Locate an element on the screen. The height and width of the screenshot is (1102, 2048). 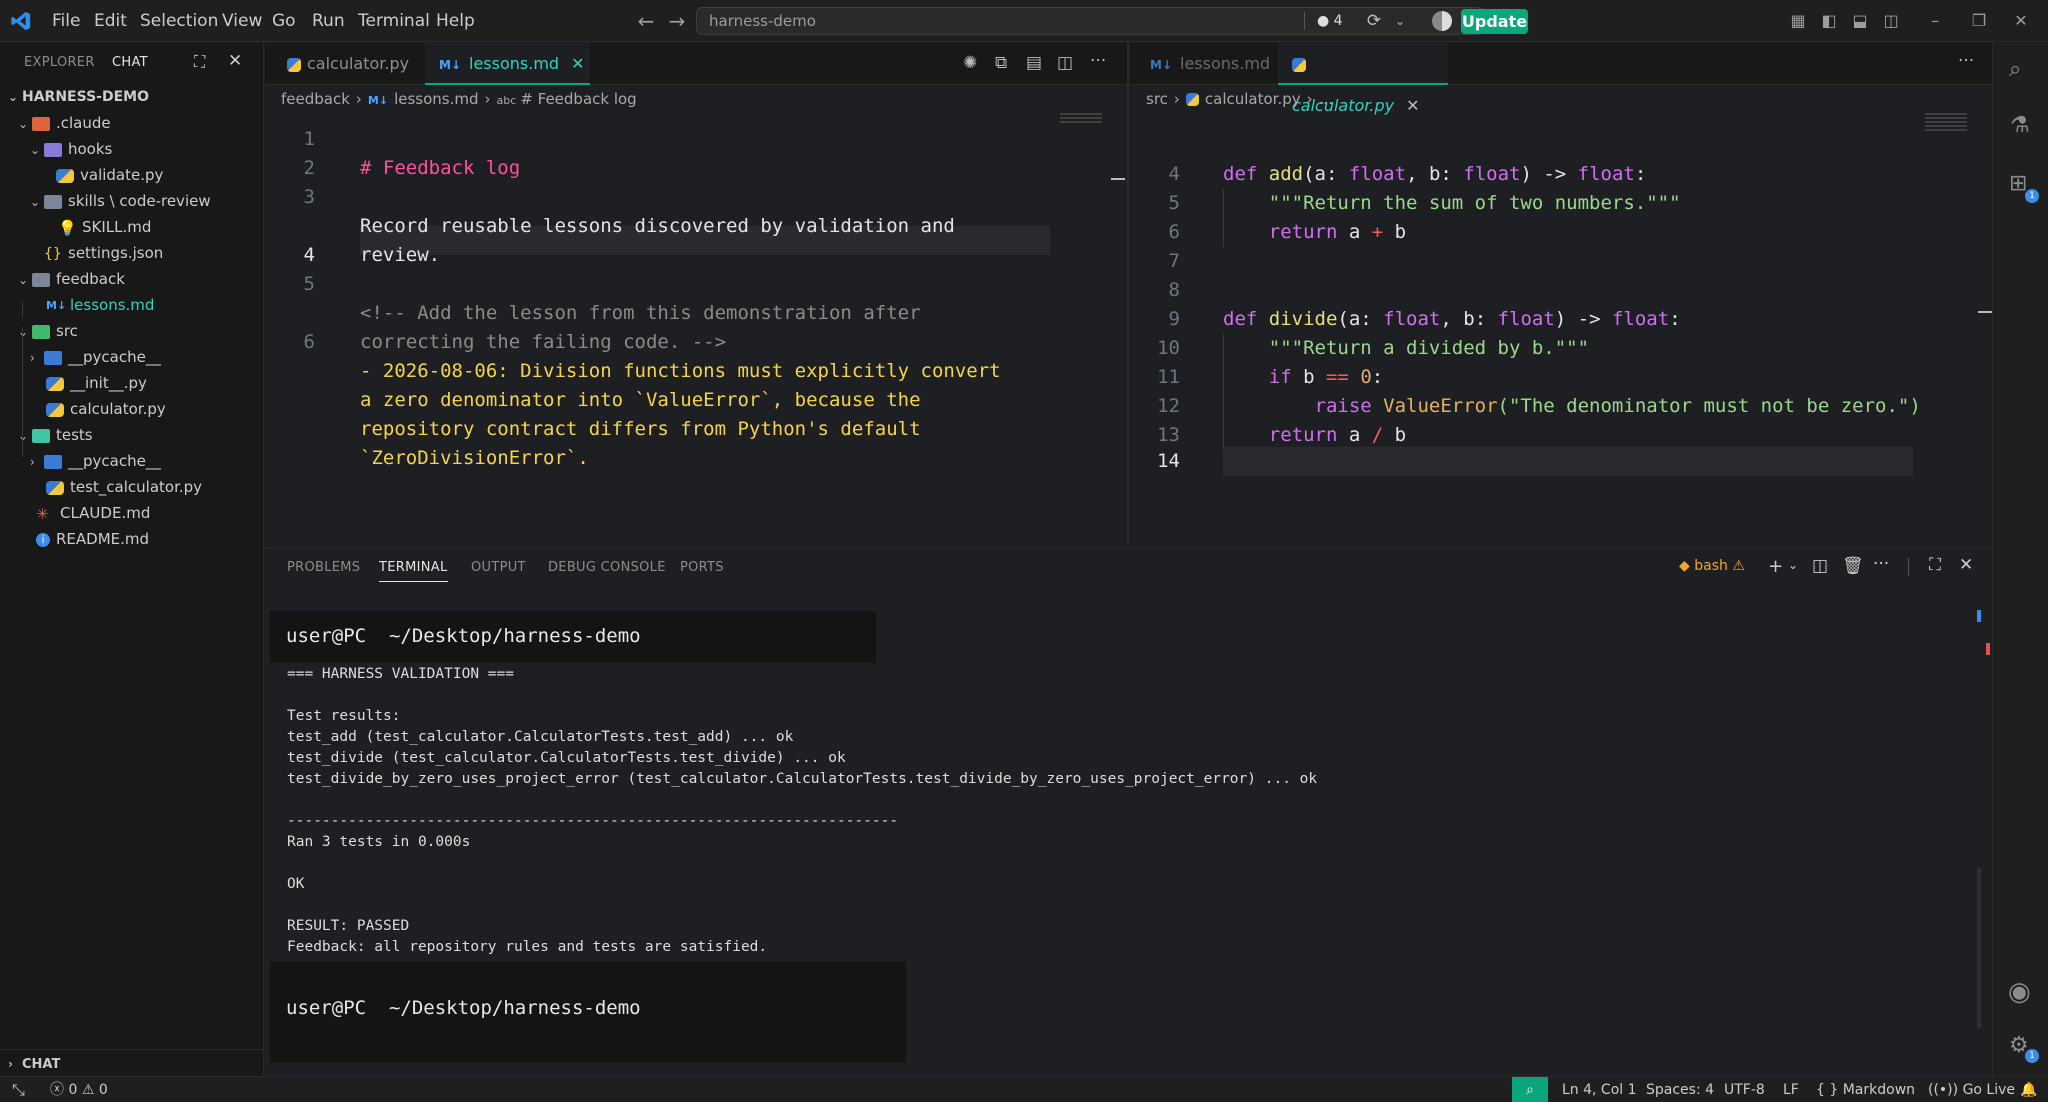
openai-icon: ✺ is located at coordinates (970, 63).